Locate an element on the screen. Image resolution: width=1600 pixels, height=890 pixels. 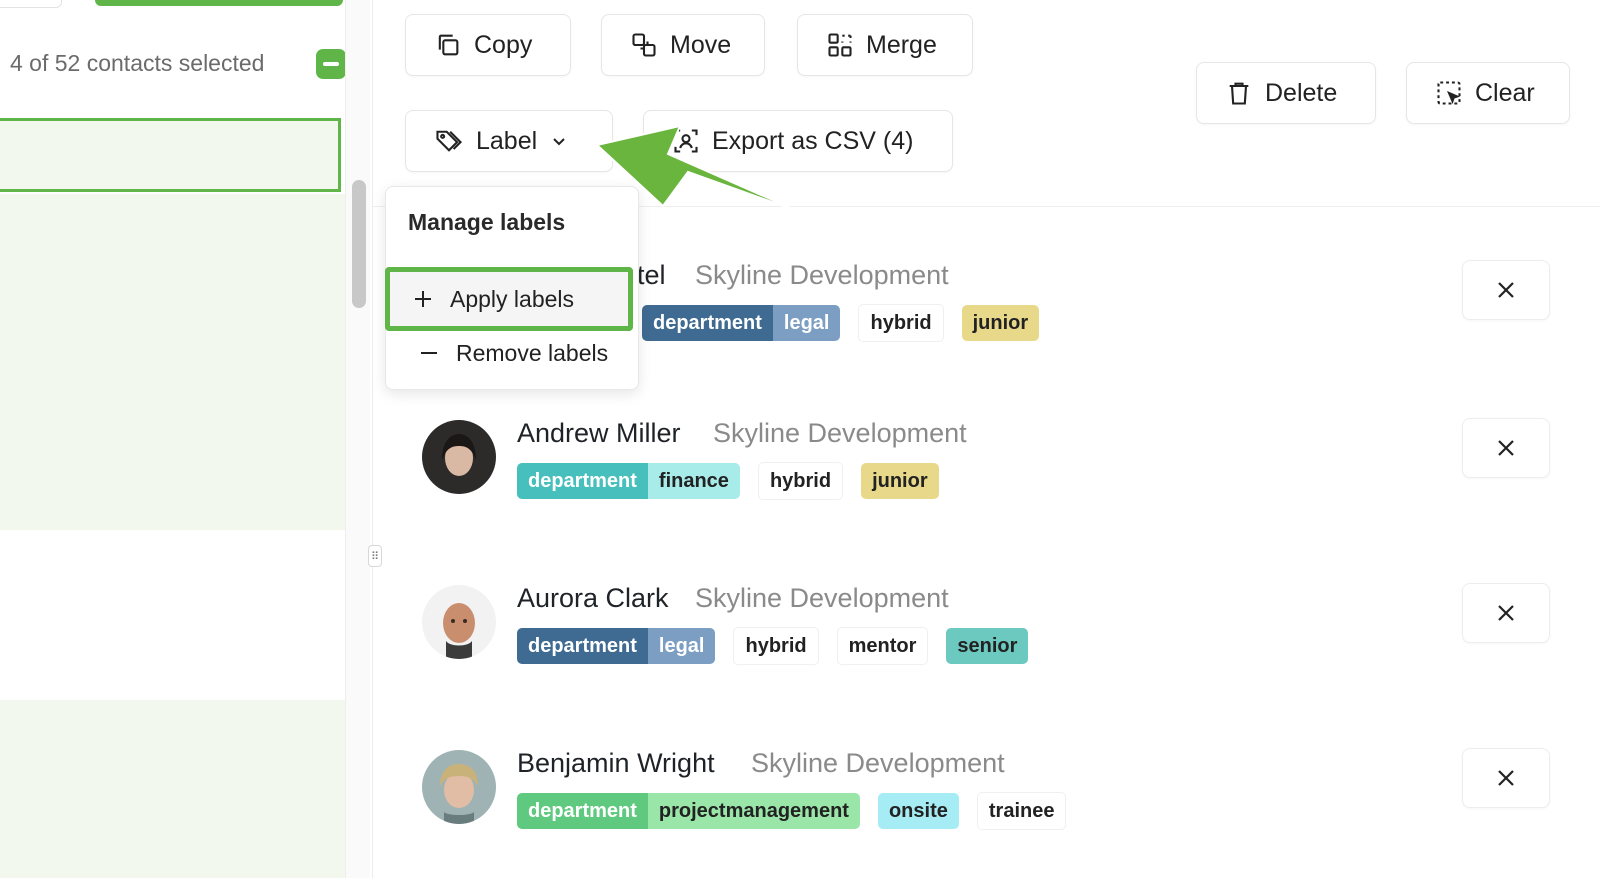
contact-tags: department legal hybrid mentor senior is located at coordinates (773, 646).